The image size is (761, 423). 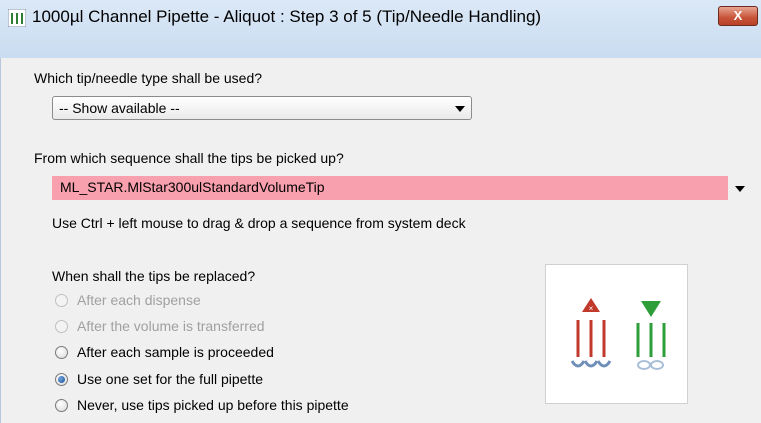 I want to click on radio-label: After each dispense, so click(x=139, y=300).